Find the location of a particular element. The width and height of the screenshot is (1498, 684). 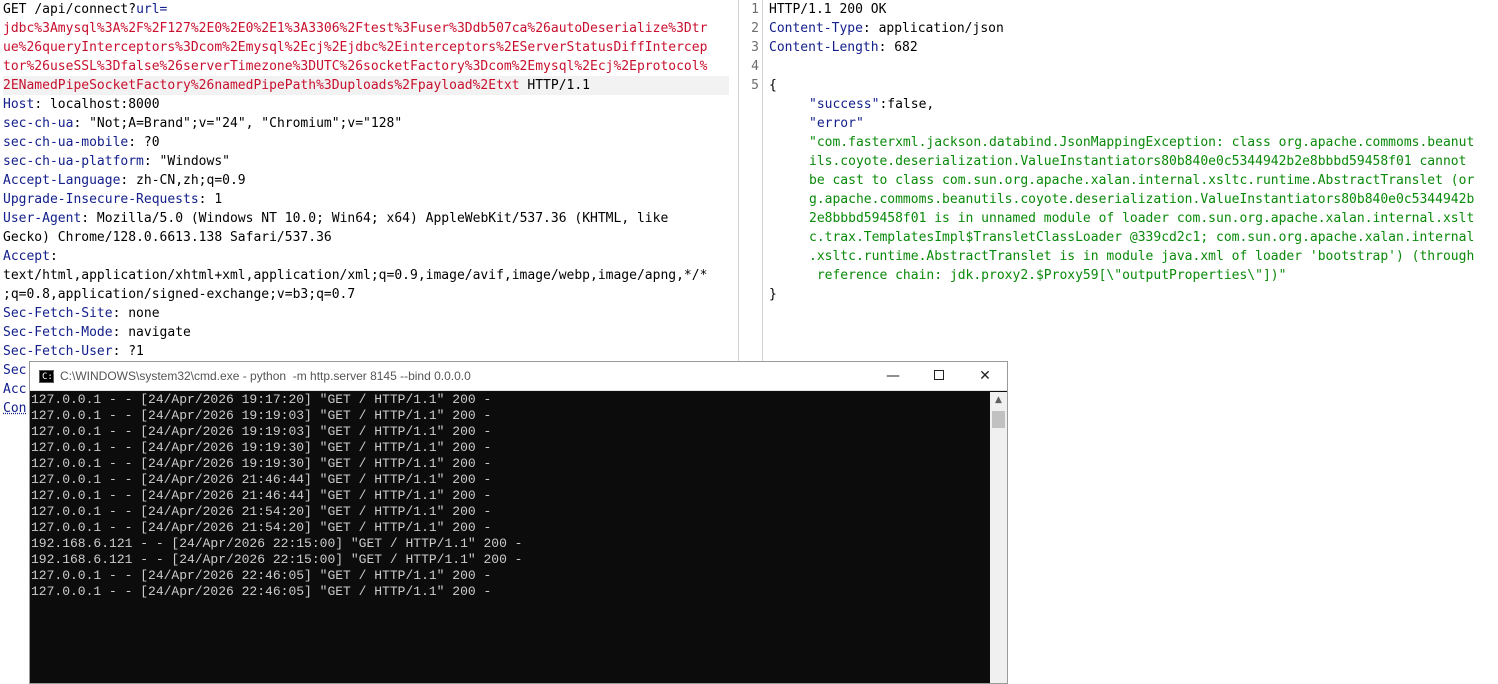

maximize-button is located at coordinates (939, 376).